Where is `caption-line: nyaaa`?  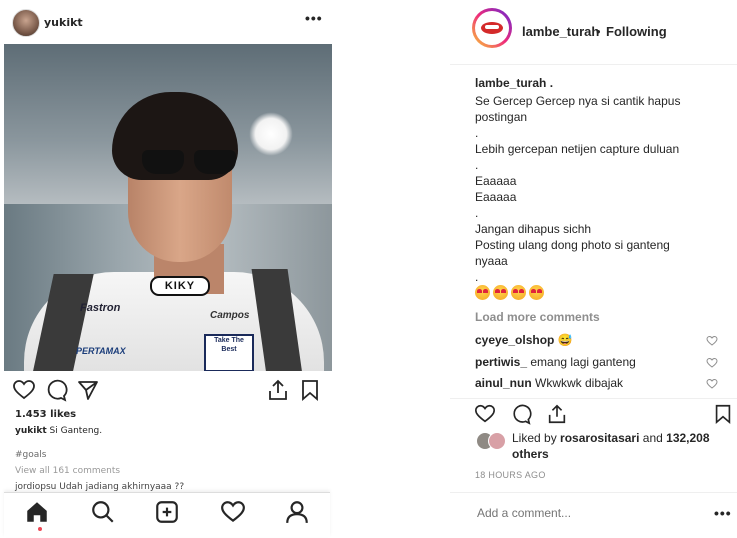 caption-line: nyaaa is located at coordinates (491, 261).